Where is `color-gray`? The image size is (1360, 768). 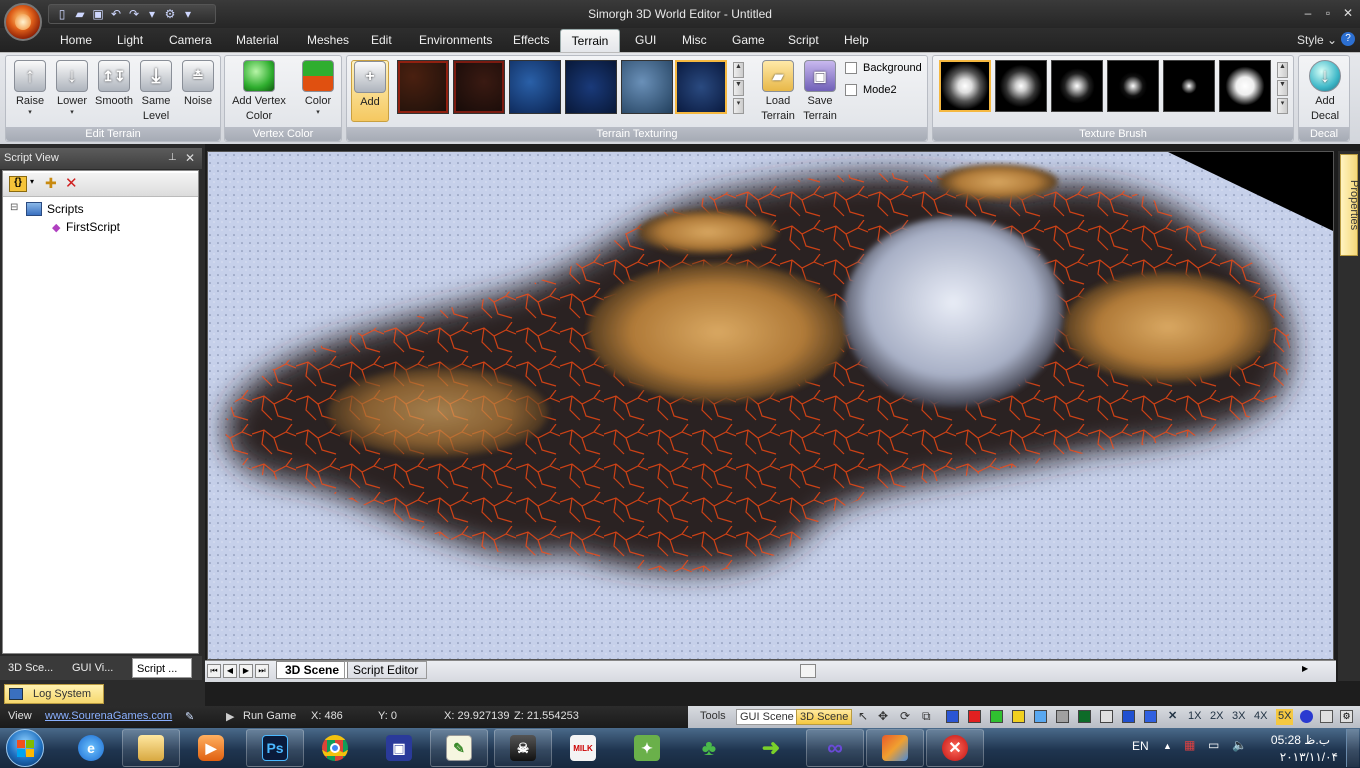
color-gray is located at coordinates (1062, 716).